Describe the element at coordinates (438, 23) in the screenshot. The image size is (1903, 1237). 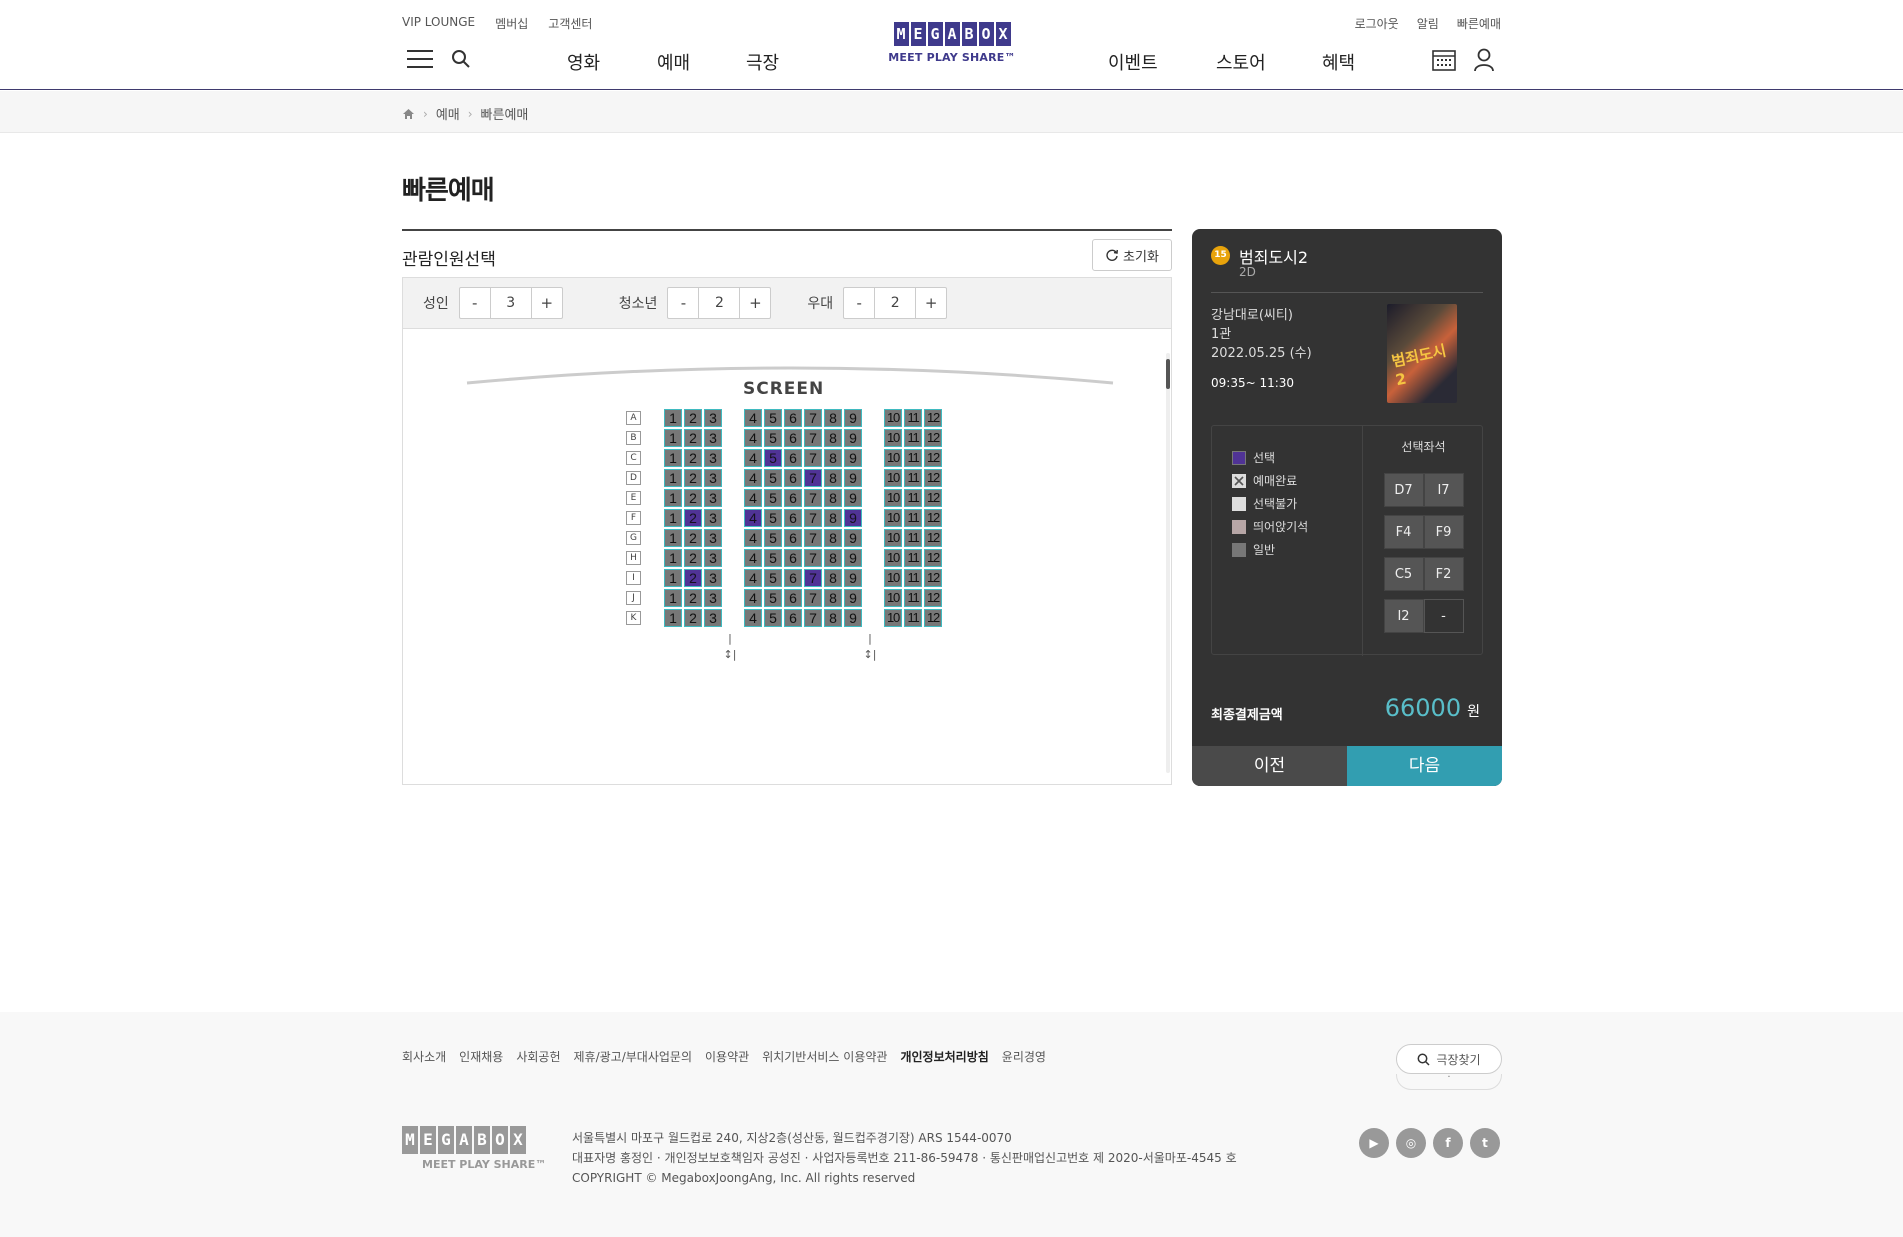
I see `util-link-vip-lounge: VIP LOUNGE` at that location.